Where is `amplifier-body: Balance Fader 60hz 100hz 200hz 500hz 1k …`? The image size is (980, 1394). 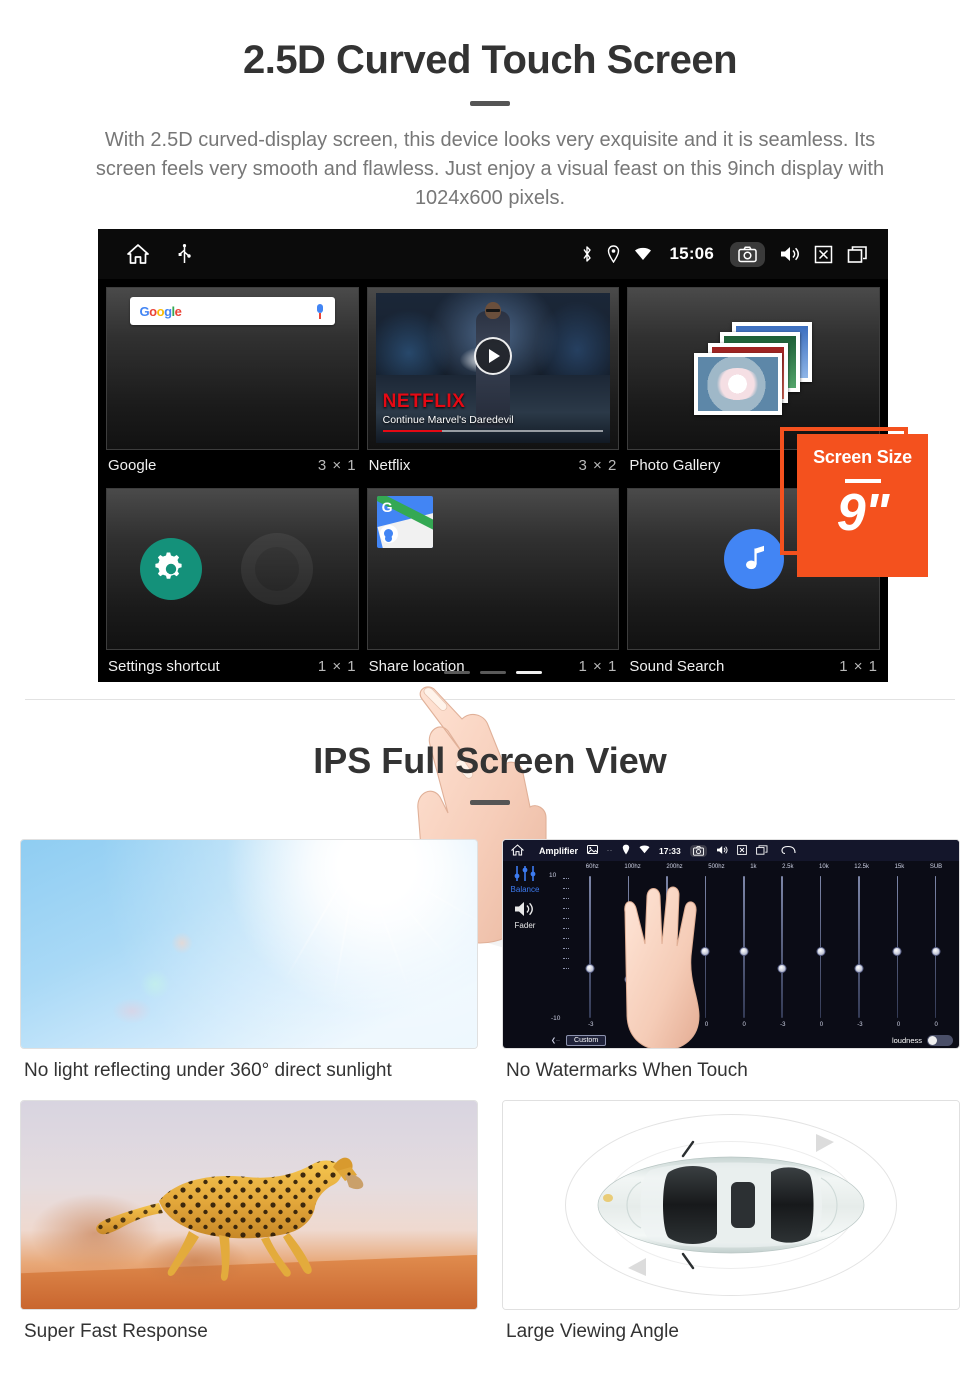 amplifier-body: Balance Fader 60hz 100hz 200hz 500hz 1k … is located at coordinates (731, 954).